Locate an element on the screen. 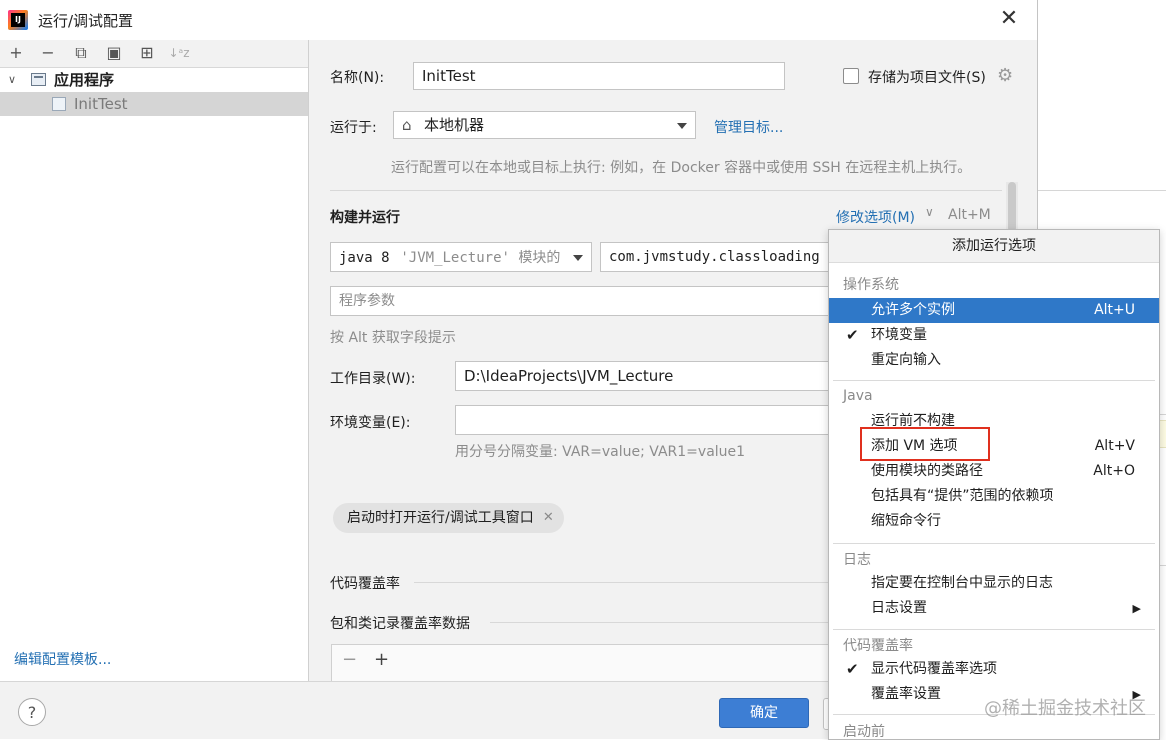 This screenshot has width=1166, height=740. chevron-right-icon: ▶ is located at coordinates (1136, 608).